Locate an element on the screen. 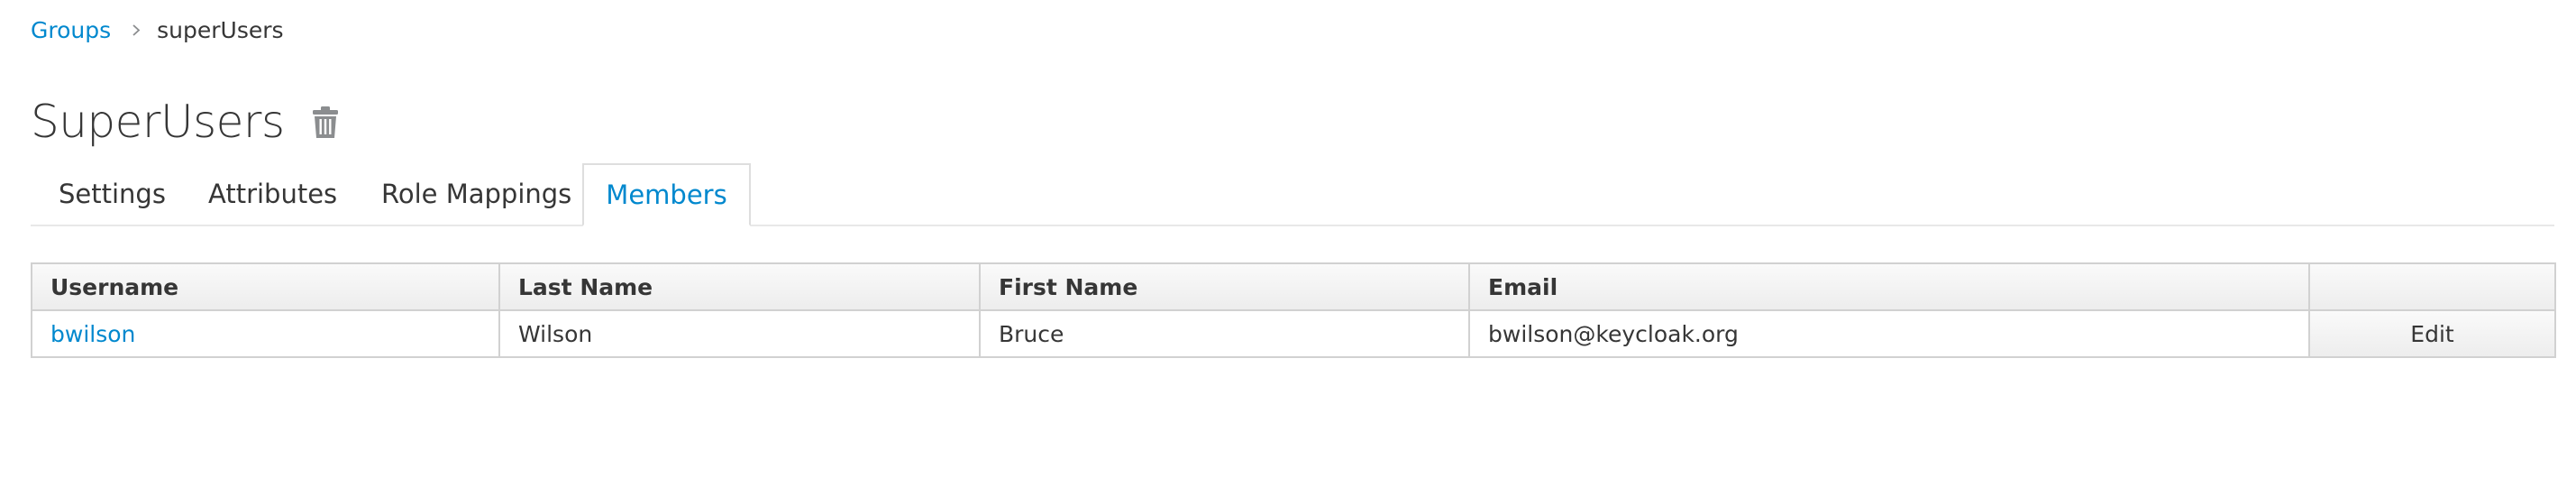  table-header-row: Username Last Name First Name Email is located at coordinates (1293, 286).